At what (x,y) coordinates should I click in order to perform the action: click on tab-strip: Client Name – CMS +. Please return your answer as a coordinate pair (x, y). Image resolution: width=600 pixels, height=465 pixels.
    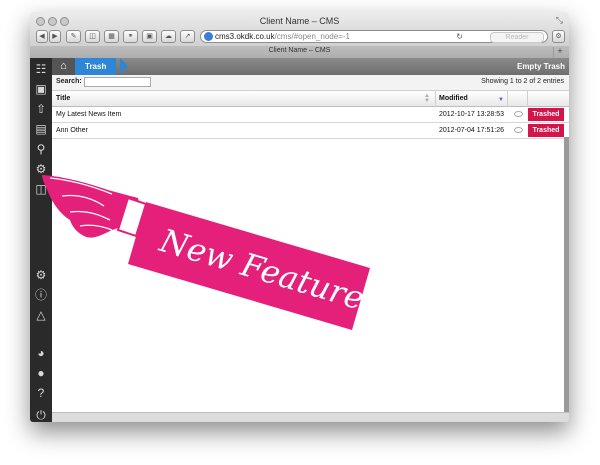
    Looking at the image, I should click on (299, 52).